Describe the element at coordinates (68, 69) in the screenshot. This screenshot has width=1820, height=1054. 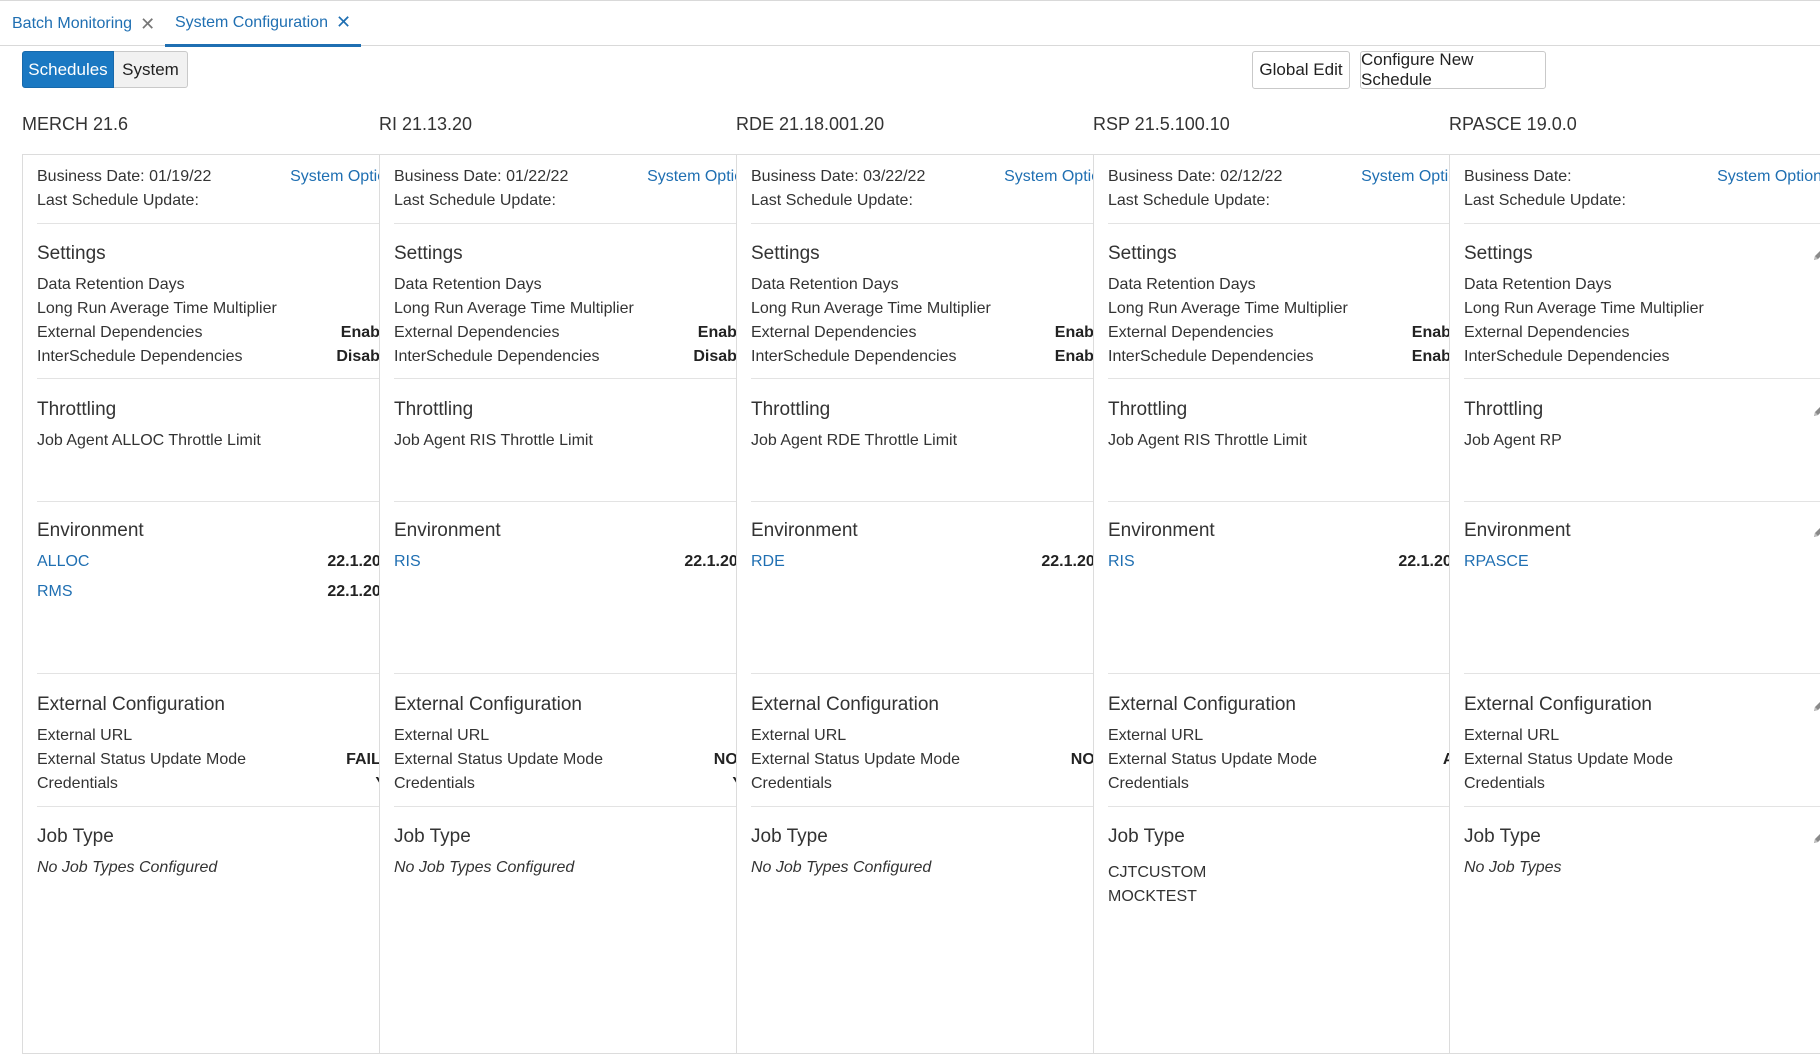
I see `schedules-toggle: Schedules` at that location.